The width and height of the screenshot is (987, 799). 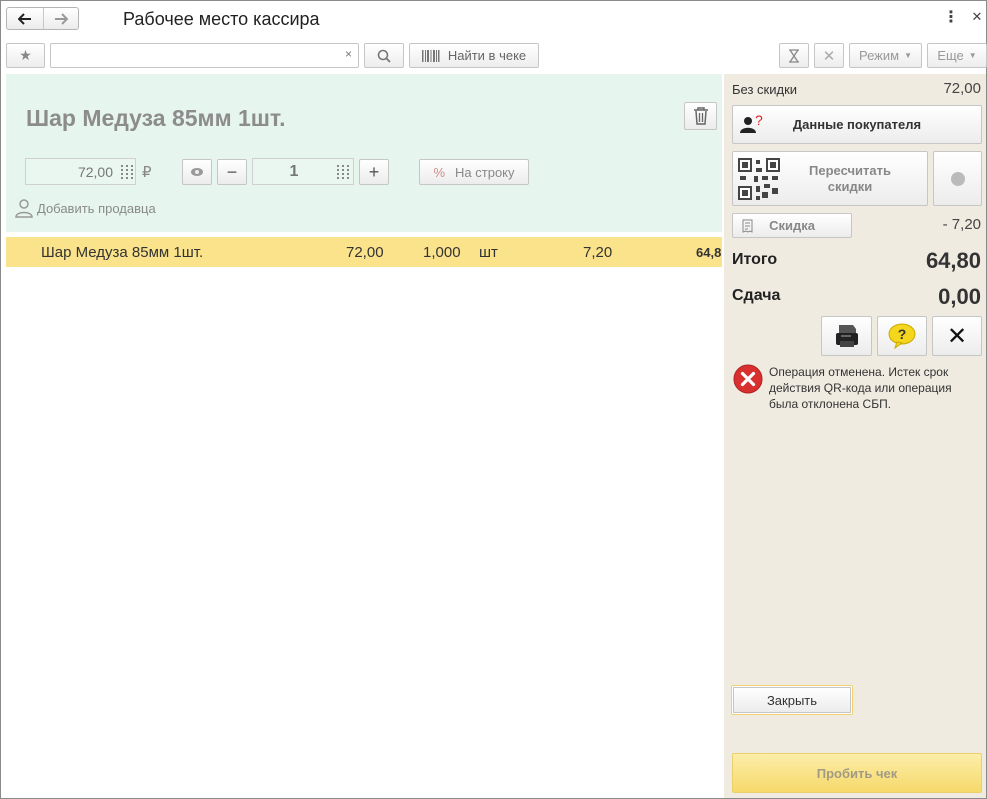 What do you see at coordinates (442, 252) in the screenshot?
I see `row-qty: 1,000` at bounding box center [442, 252].